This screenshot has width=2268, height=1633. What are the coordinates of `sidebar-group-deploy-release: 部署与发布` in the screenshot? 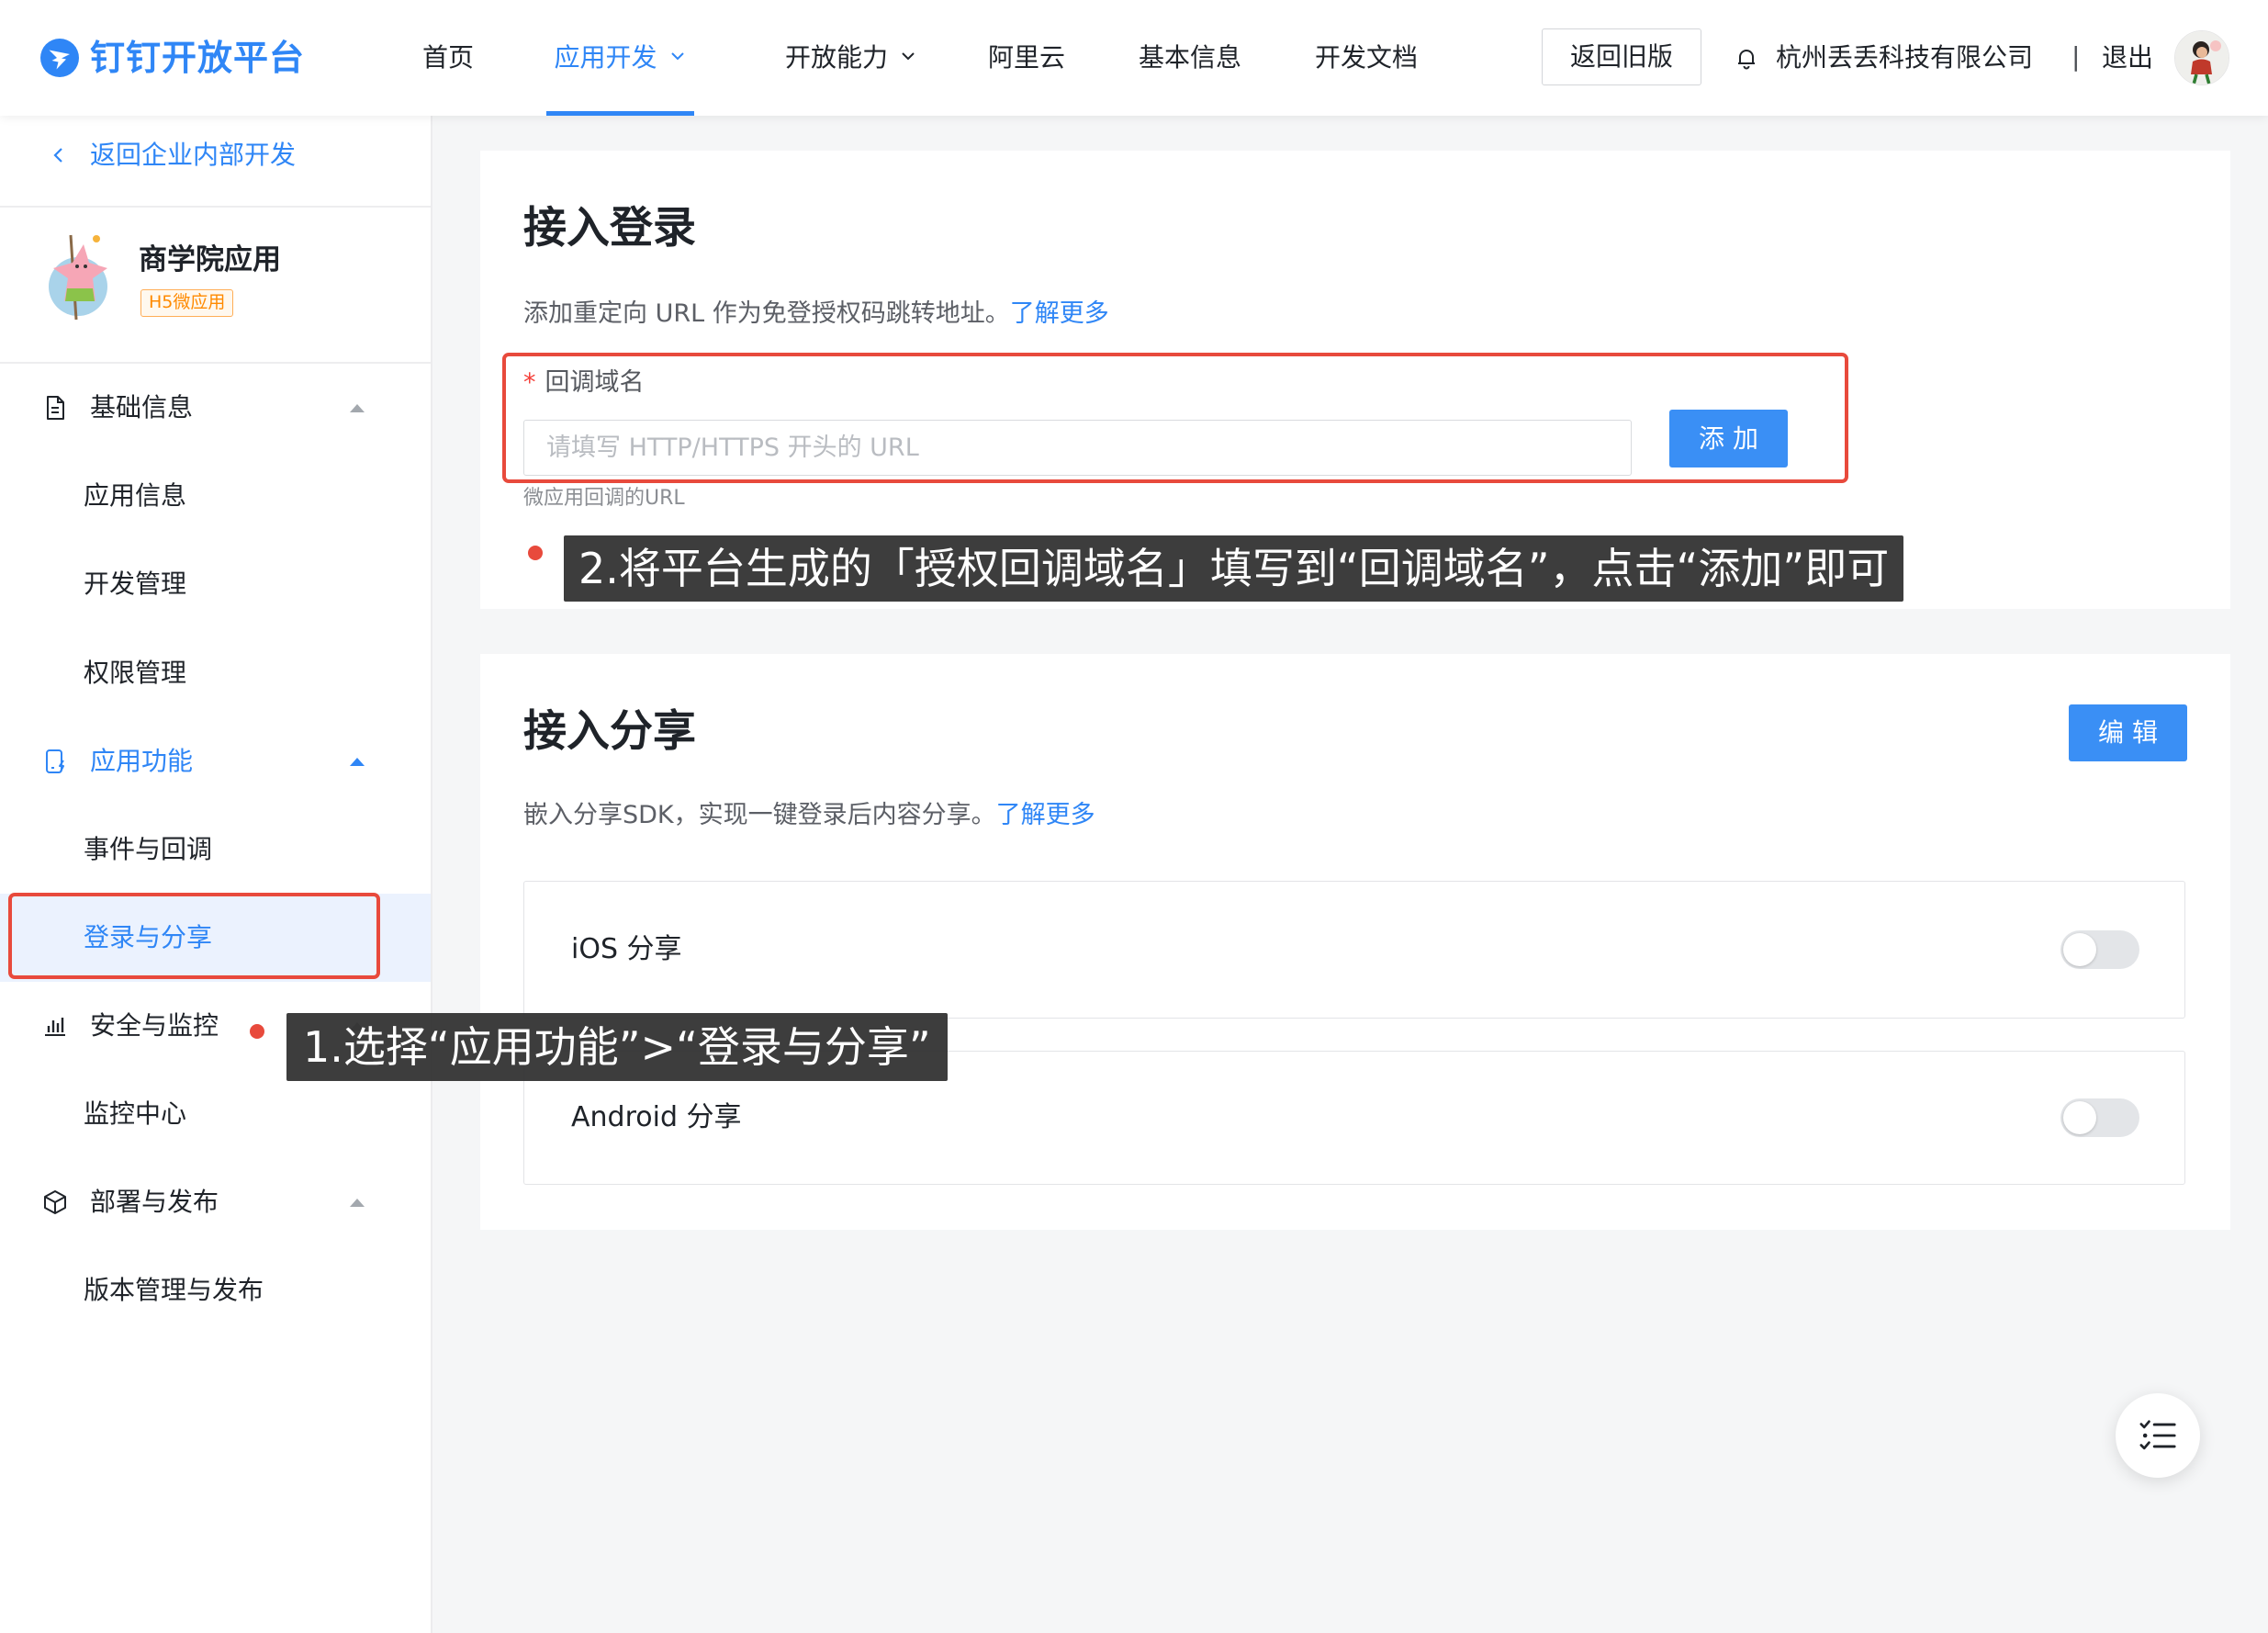 It's located at (216, 1202).